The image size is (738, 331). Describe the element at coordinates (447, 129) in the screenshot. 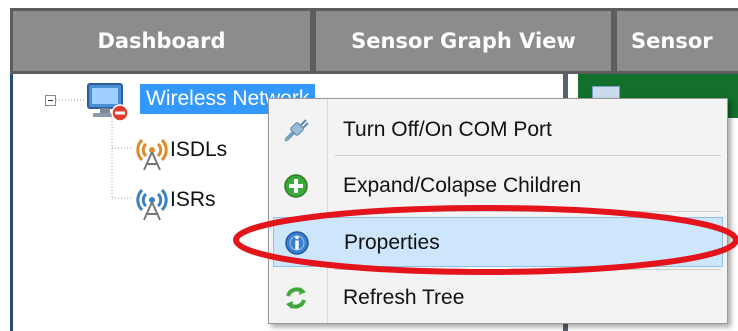

I see `menu-item-label: Turn Off/On COM Port` at that location.